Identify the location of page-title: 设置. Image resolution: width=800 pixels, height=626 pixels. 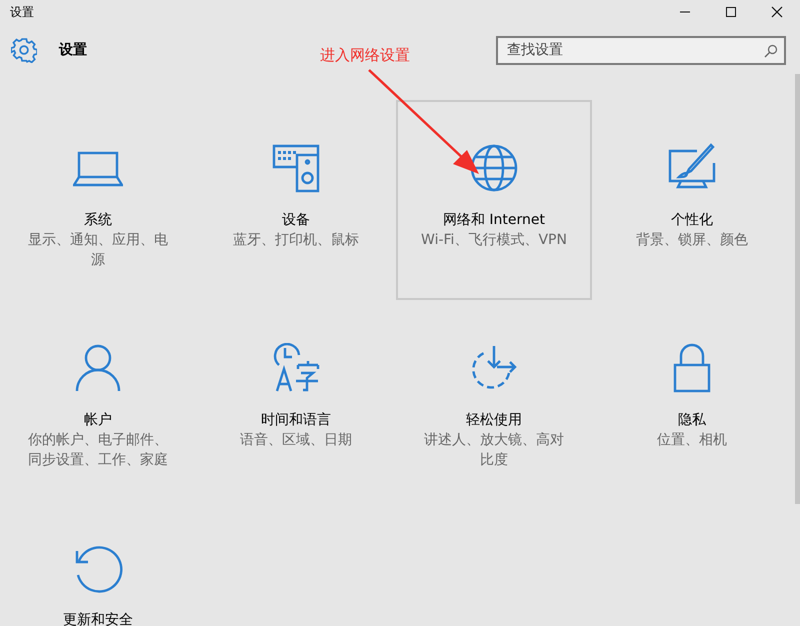
(73, 50).